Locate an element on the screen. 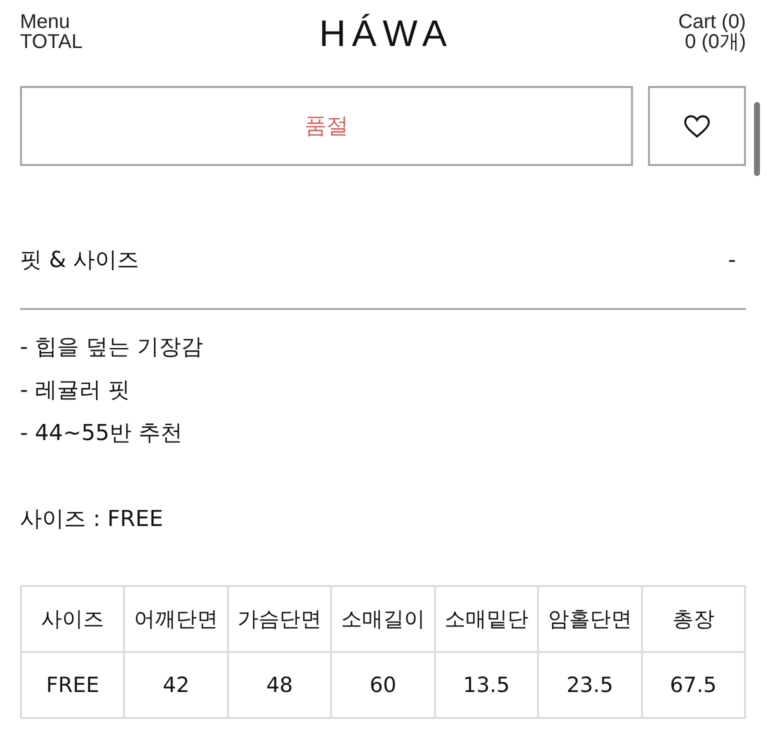  total-label: TOTAL is located at coordinates (52, 42).